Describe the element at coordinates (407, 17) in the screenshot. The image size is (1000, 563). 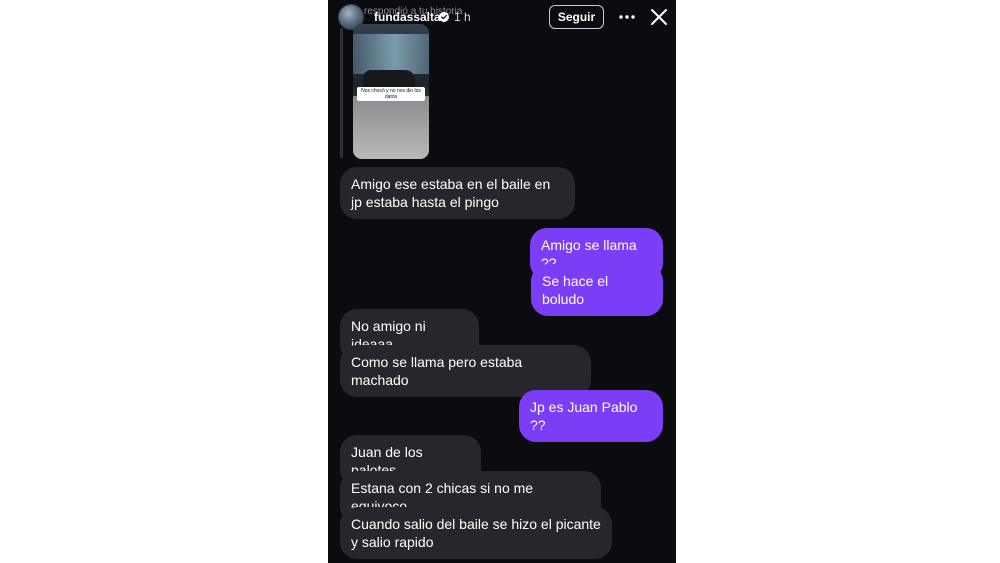
I see `username: fundassalta` at that location.